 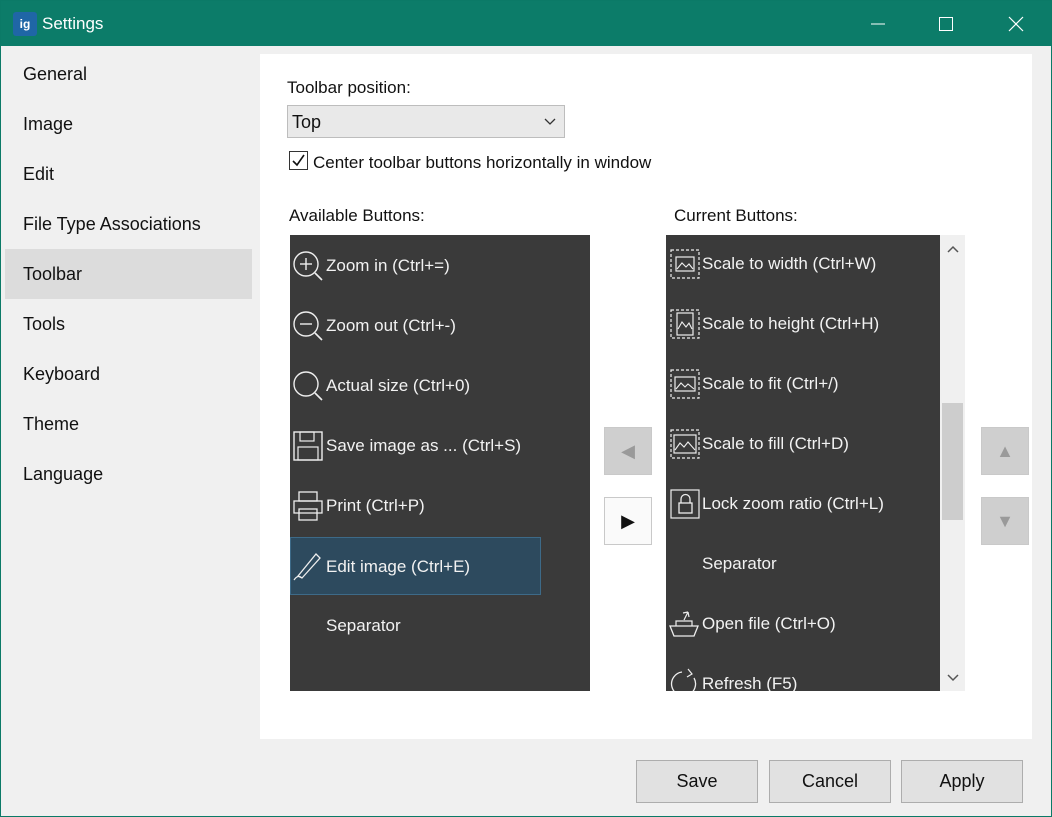 I want to click on list-item: Zoom out (Ctrl+-), so click(x=440, y=326).